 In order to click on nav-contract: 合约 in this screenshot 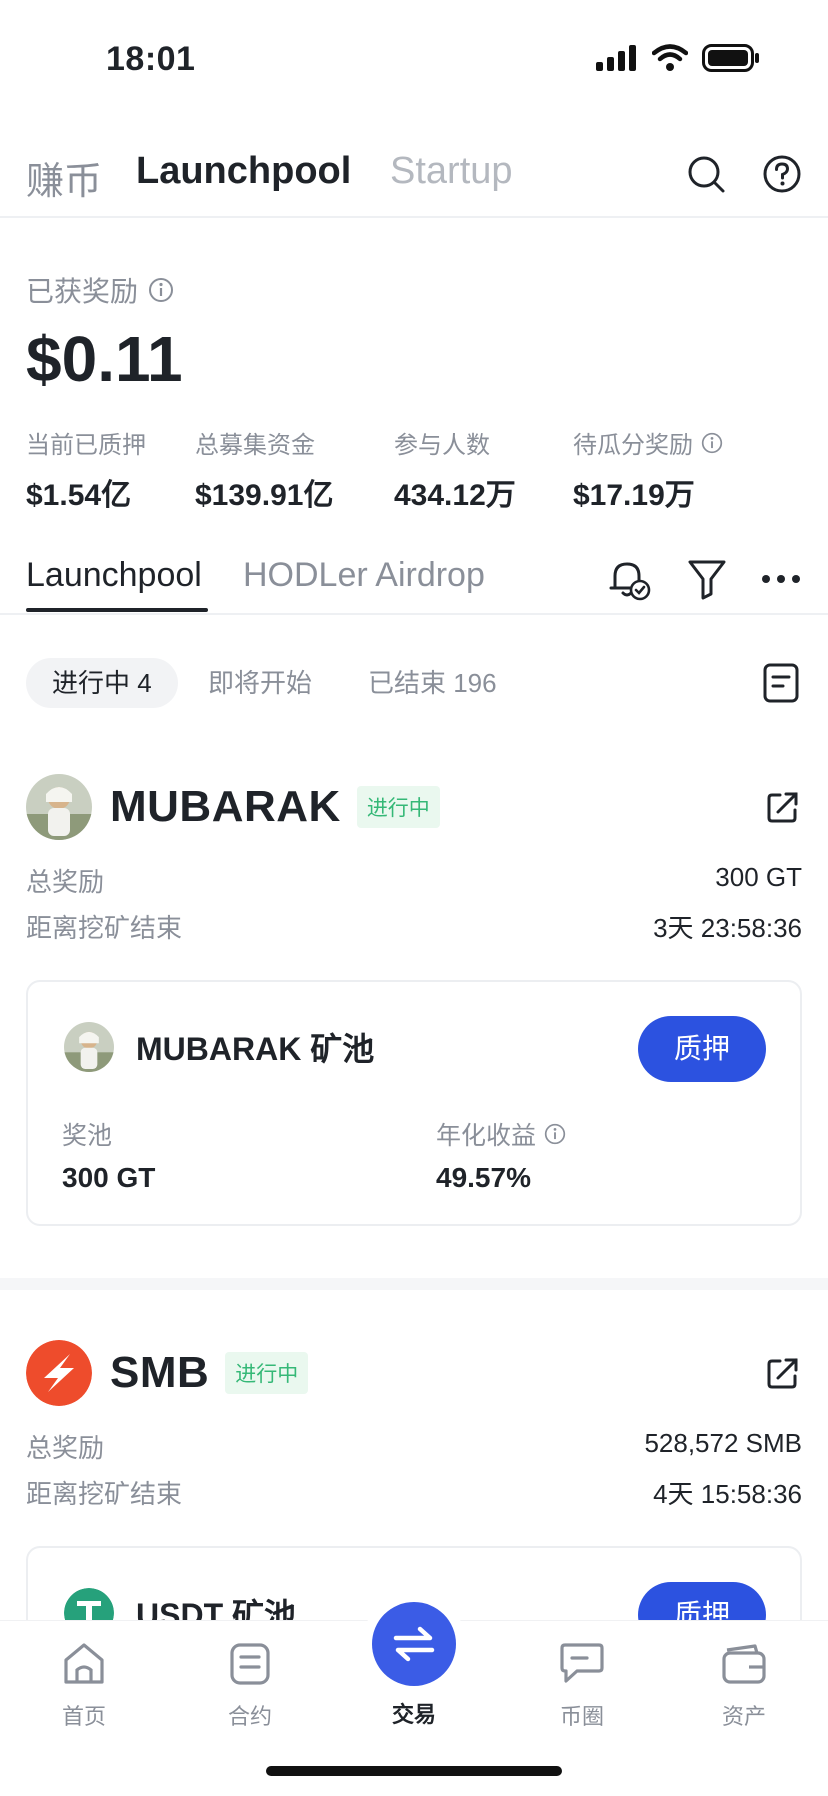, I will do `click(250, 1684)`.